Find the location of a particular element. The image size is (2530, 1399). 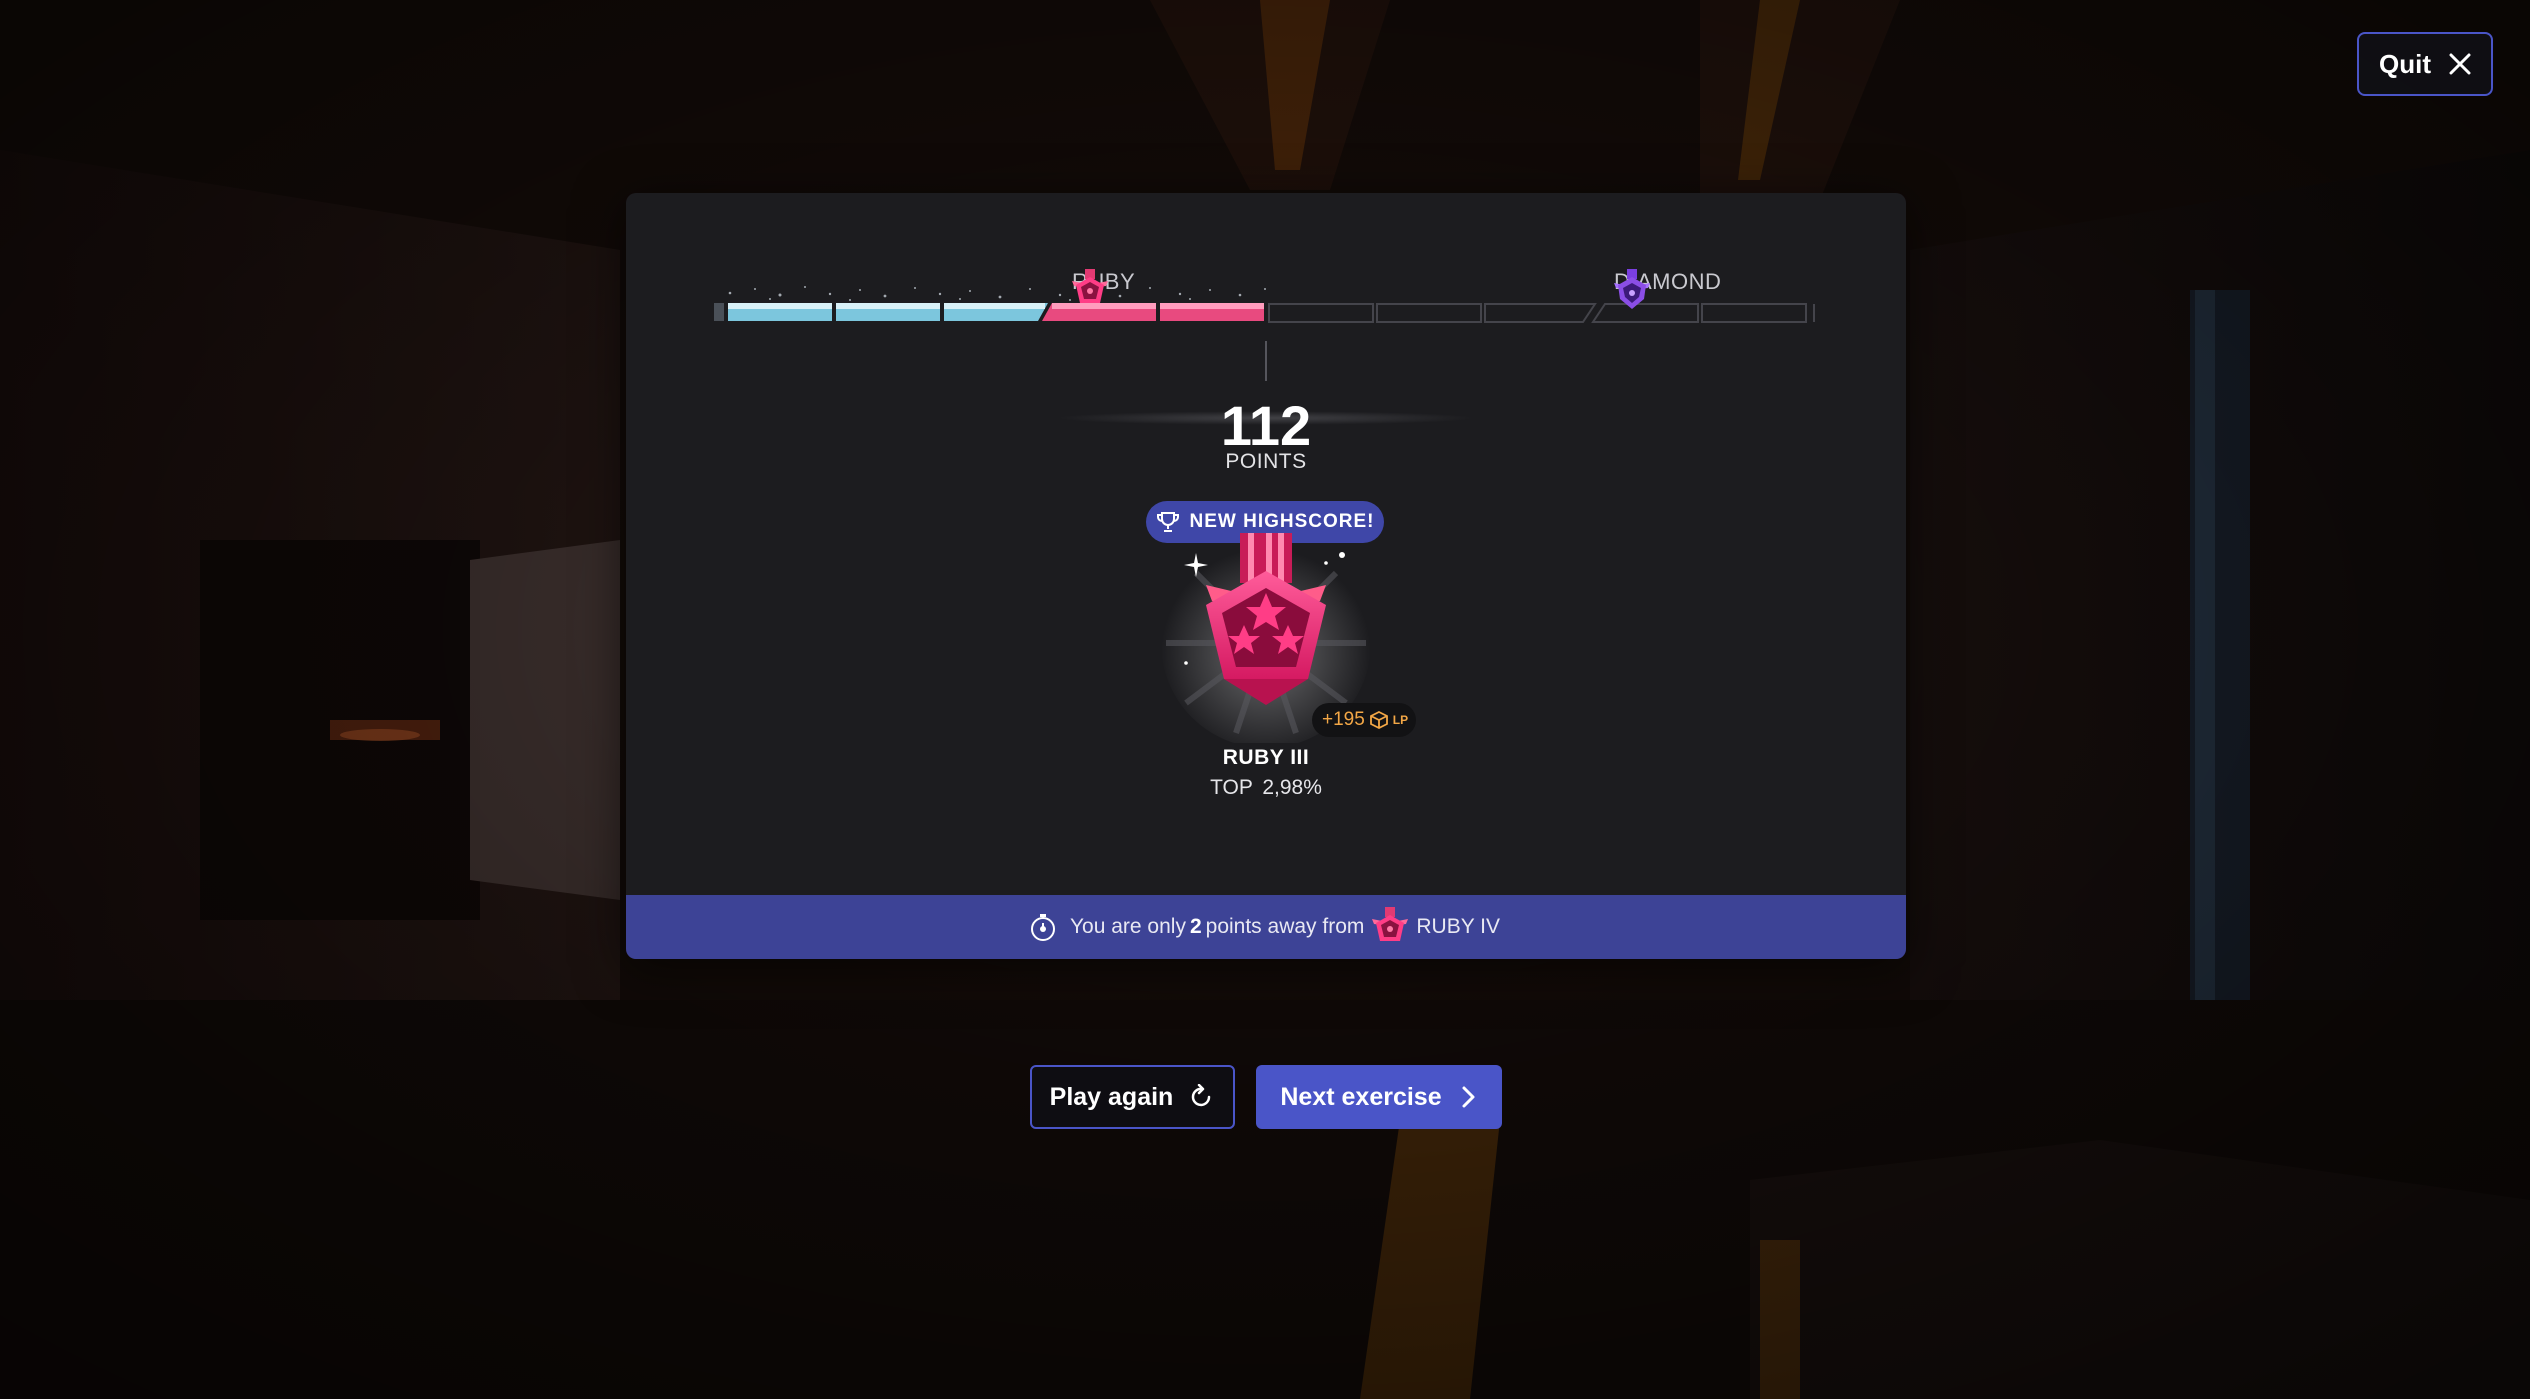

next-exercise-button: Next exercise is located at coordinates (1379, 1097).